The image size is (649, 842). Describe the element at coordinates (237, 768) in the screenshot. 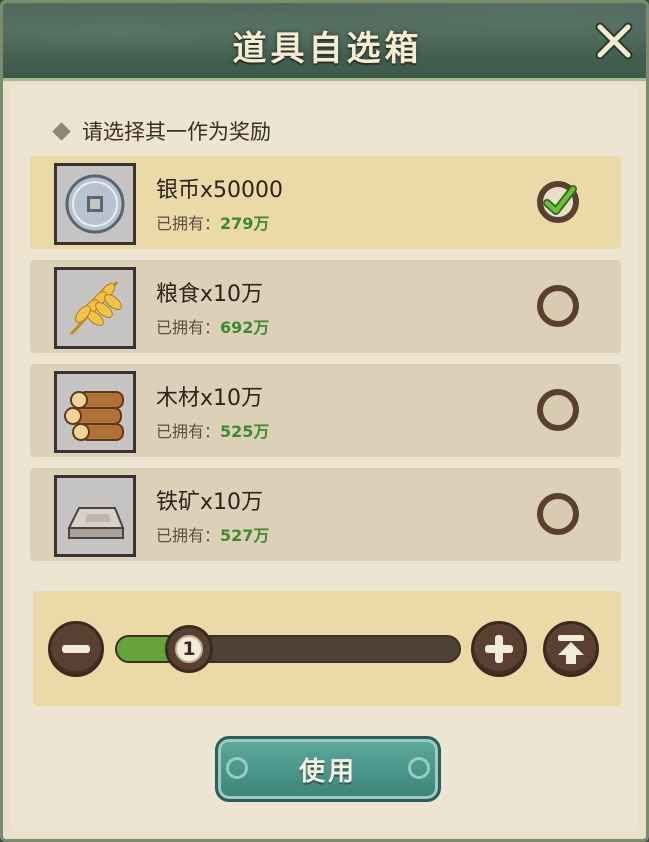

I see `ornament-left-icon` at that location.